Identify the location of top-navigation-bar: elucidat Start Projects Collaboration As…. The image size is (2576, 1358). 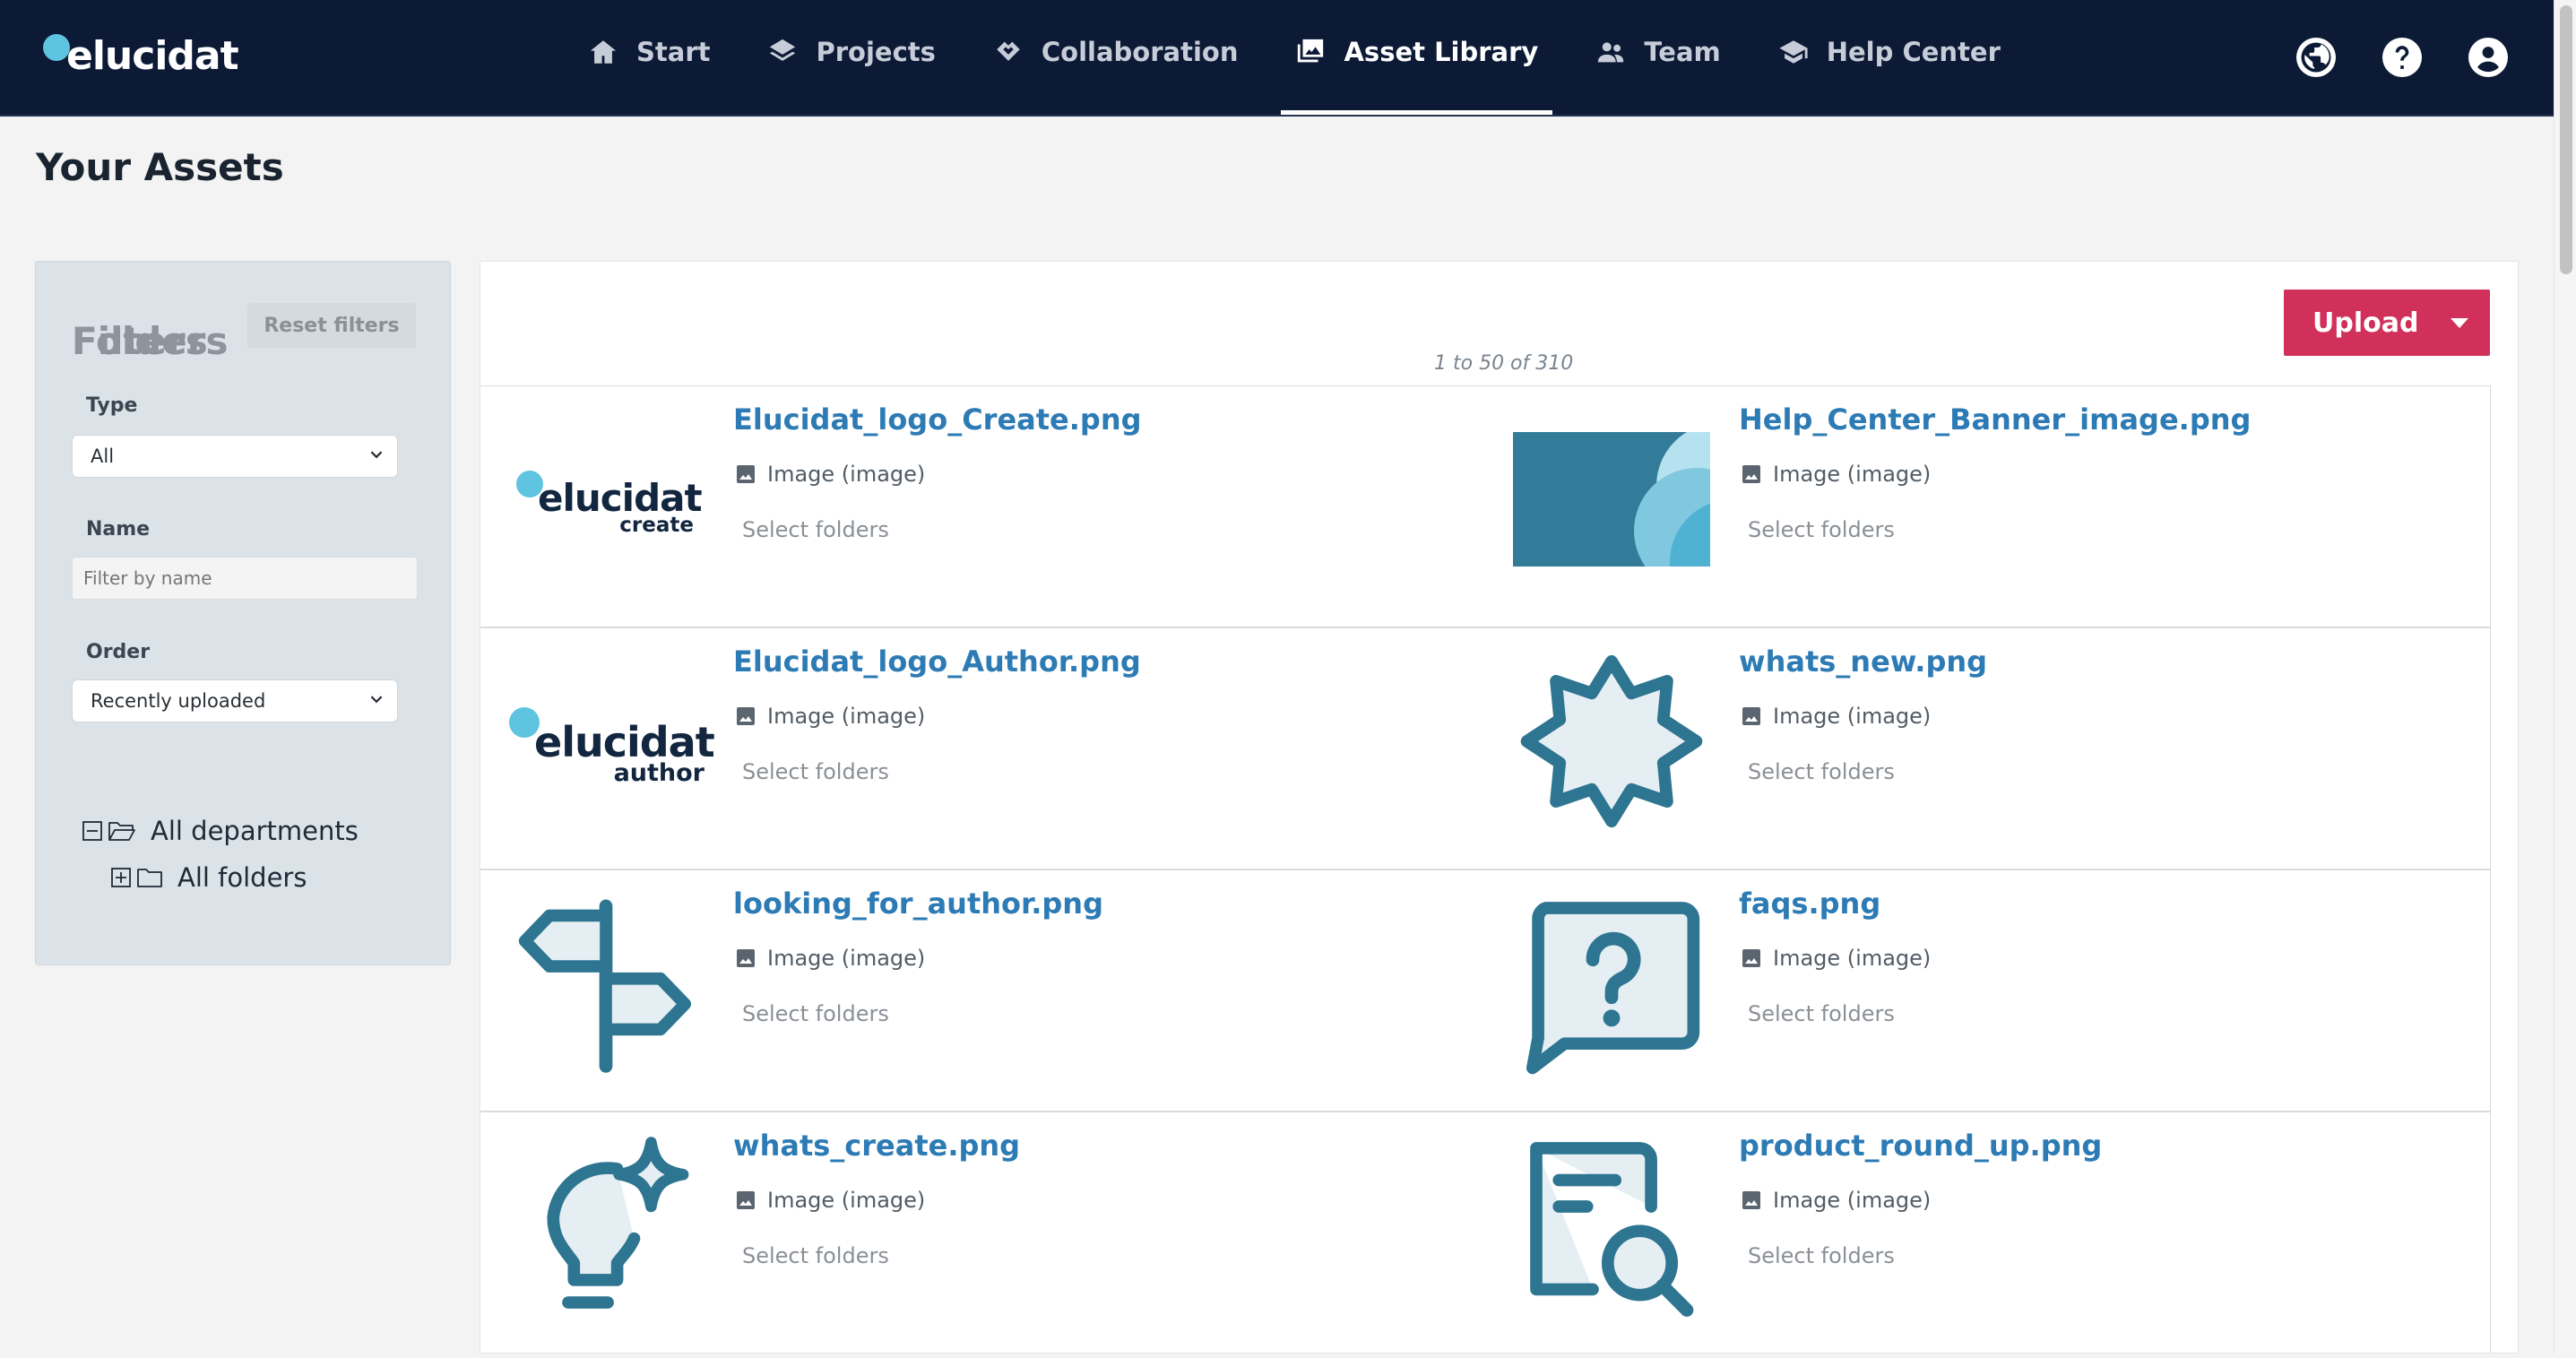
(1277, 58).